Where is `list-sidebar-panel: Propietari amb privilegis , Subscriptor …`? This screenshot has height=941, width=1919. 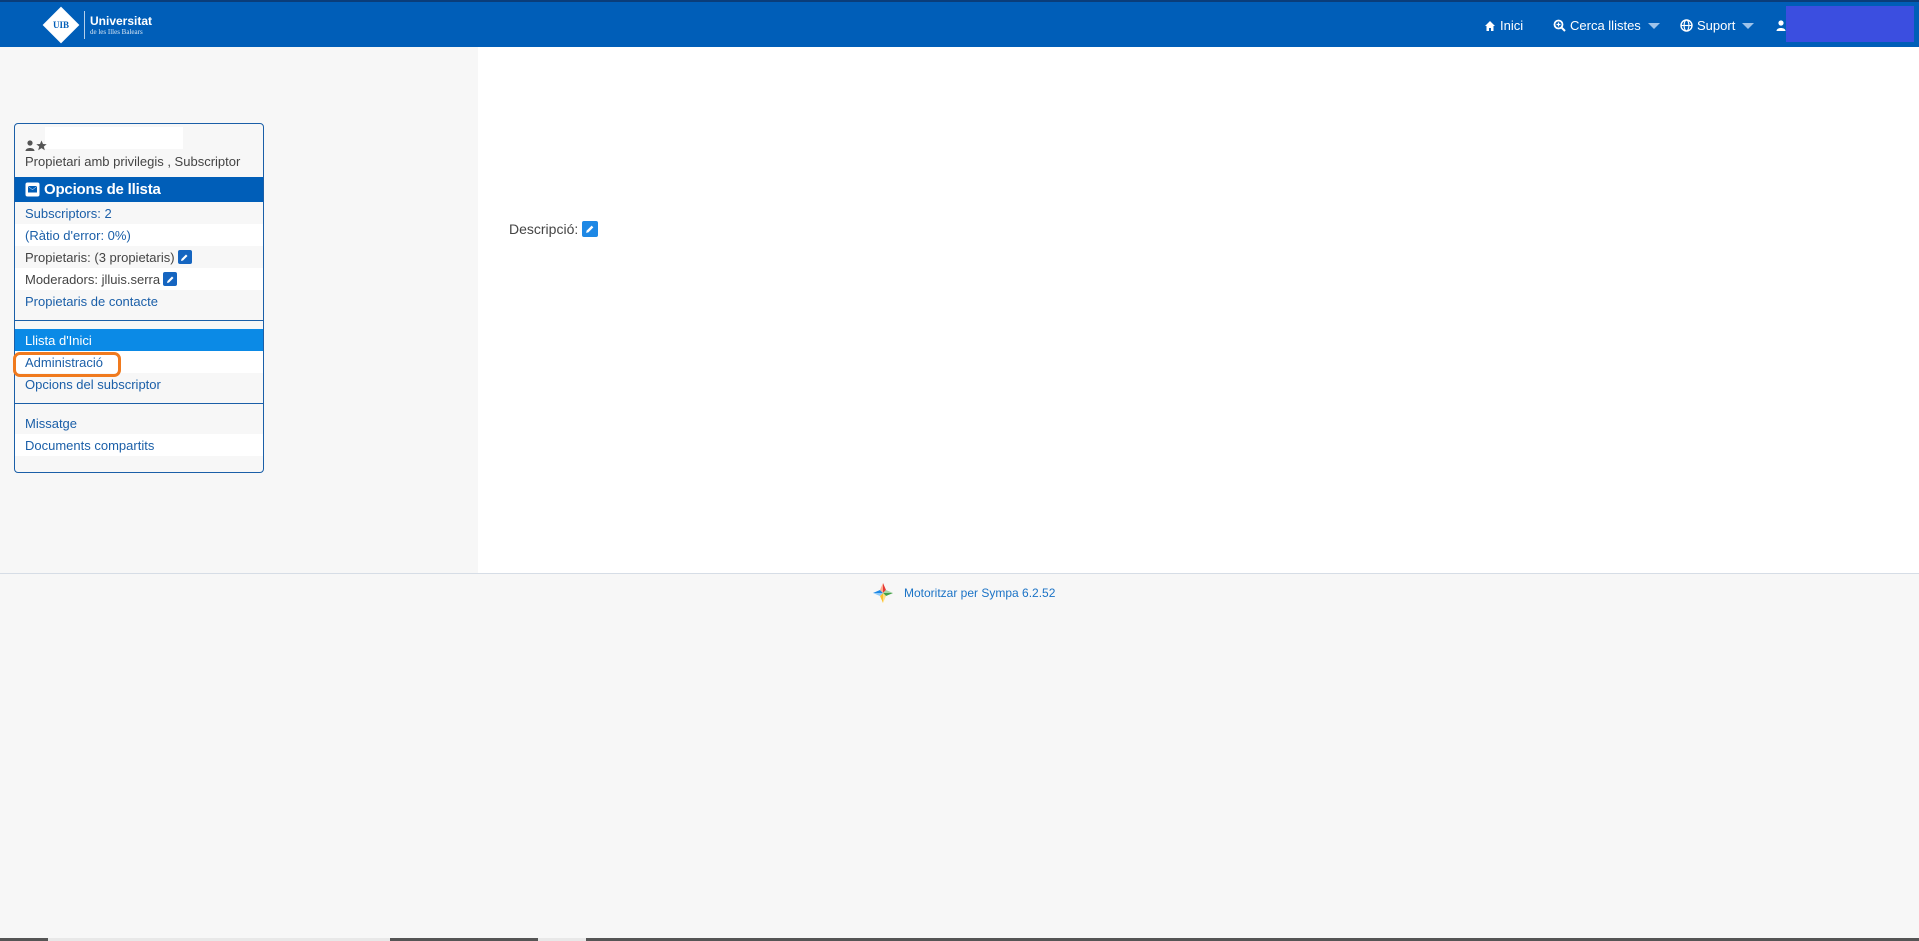
list-sidebar-panel: Propietari amb privilegis , Subscriptor … is located at coordinates (139, 298).